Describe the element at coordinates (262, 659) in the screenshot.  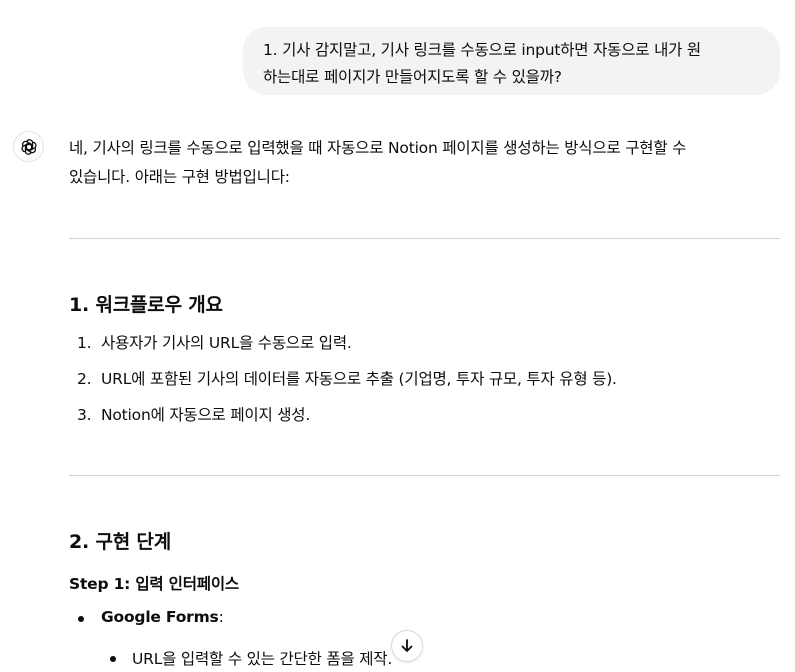
I see `sub-bullet-item: URL을 입력할 수 있는 간단한 폼을 제작.` at that location.